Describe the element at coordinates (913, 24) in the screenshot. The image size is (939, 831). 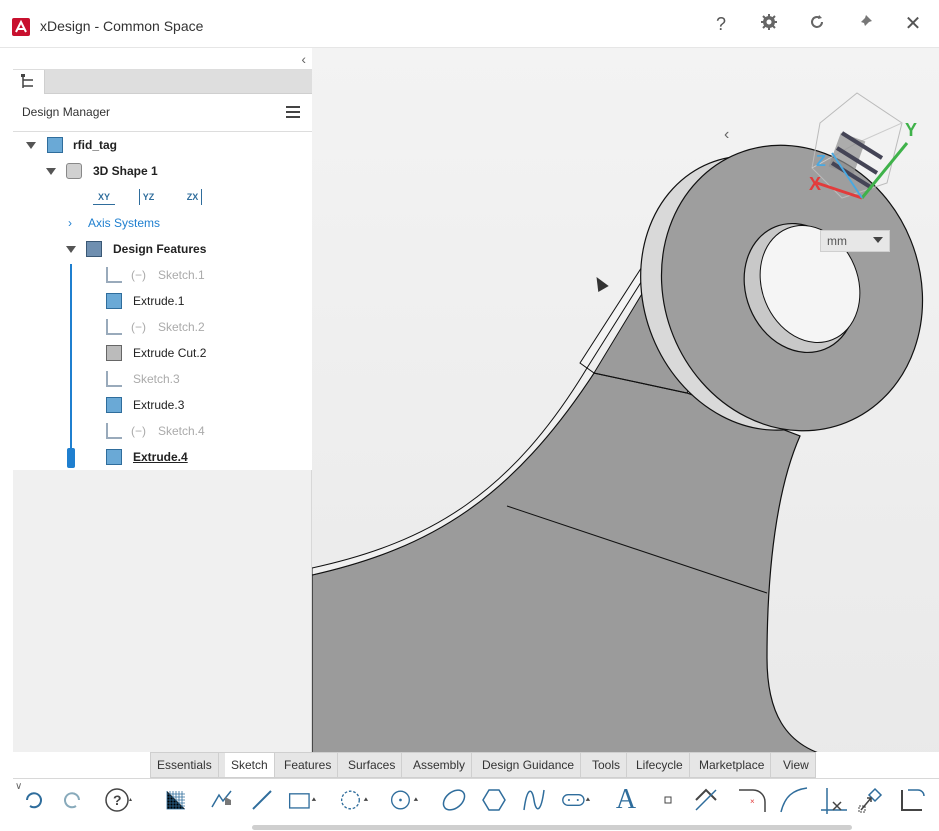
I see `close-icon: ✕` at that location.